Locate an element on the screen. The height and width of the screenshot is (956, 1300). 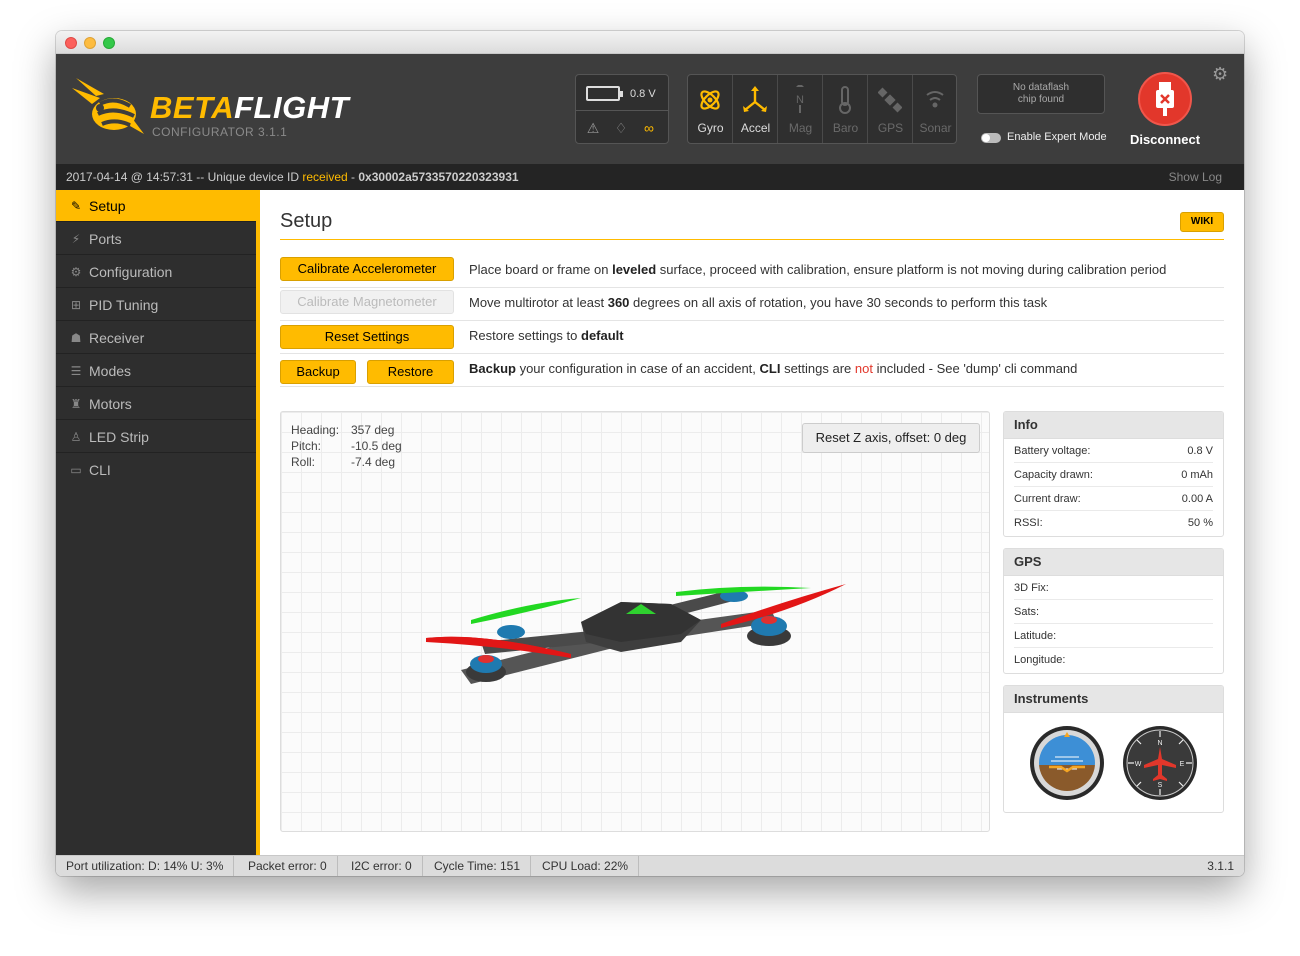
dataflash-status: No dataflash chip found is located at coordinates (1041, 94).